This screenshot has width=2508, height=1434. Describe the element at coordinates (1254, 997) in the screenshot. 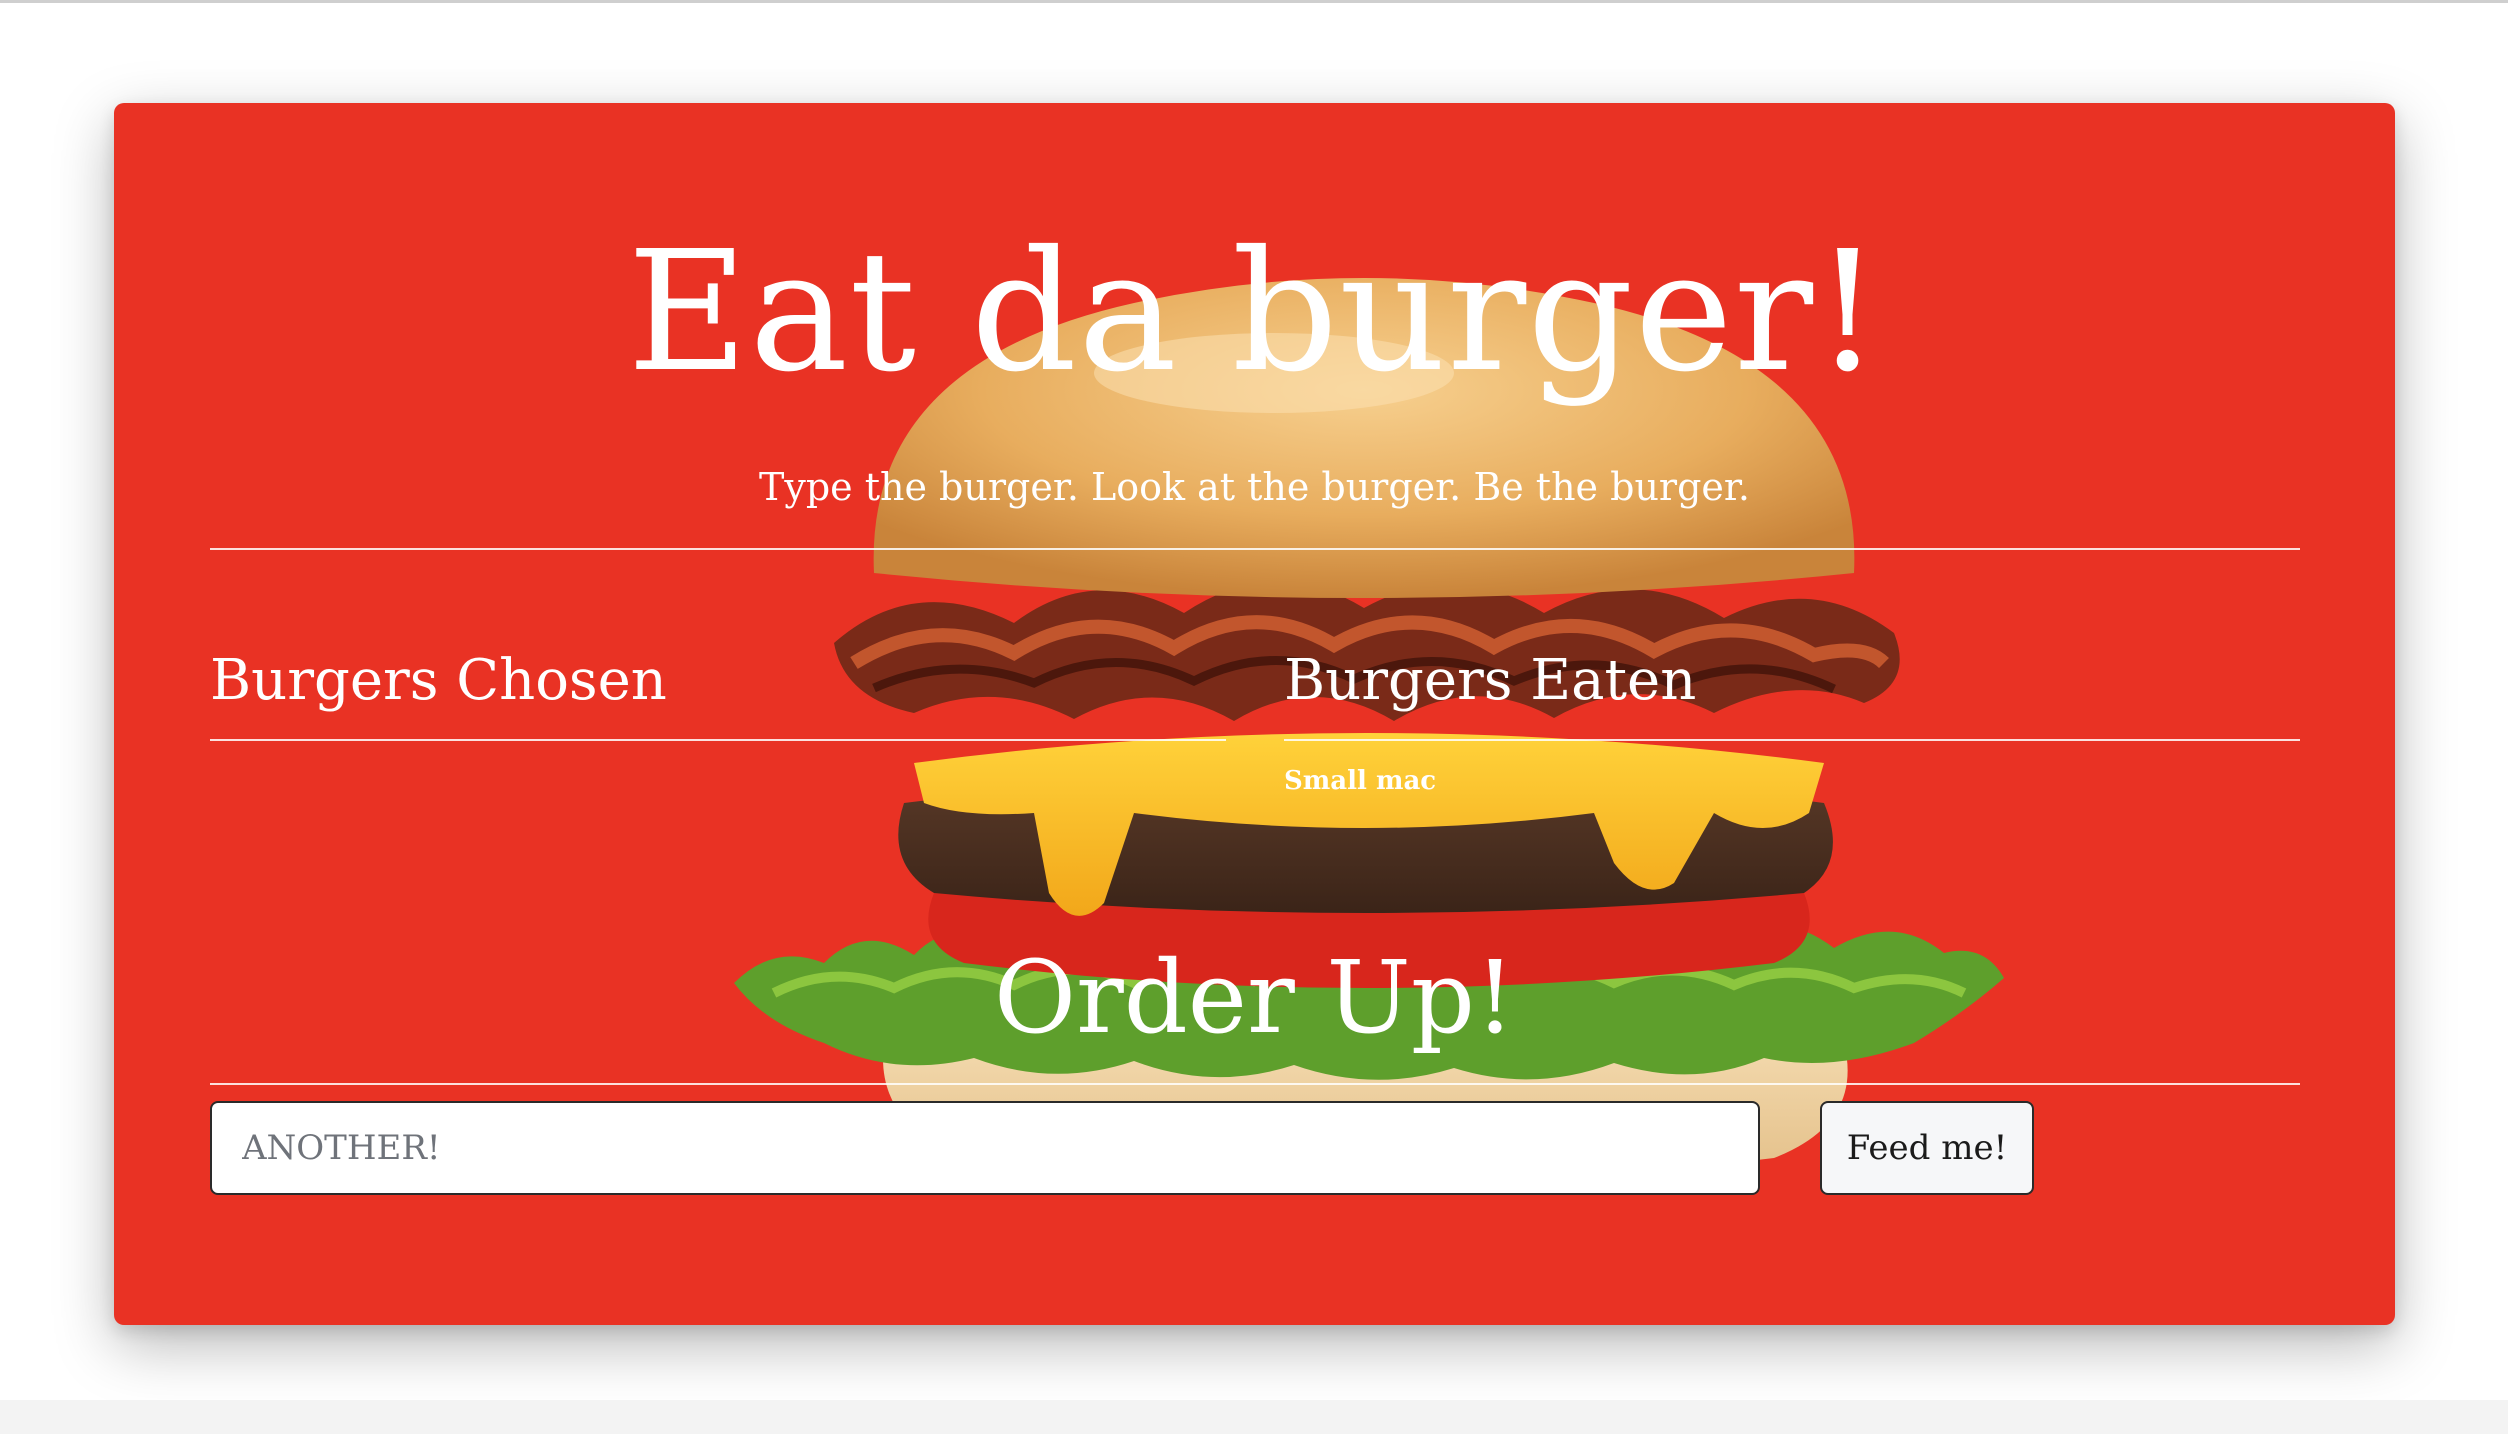

I see `order-up-heading: Order Up!` at that location.